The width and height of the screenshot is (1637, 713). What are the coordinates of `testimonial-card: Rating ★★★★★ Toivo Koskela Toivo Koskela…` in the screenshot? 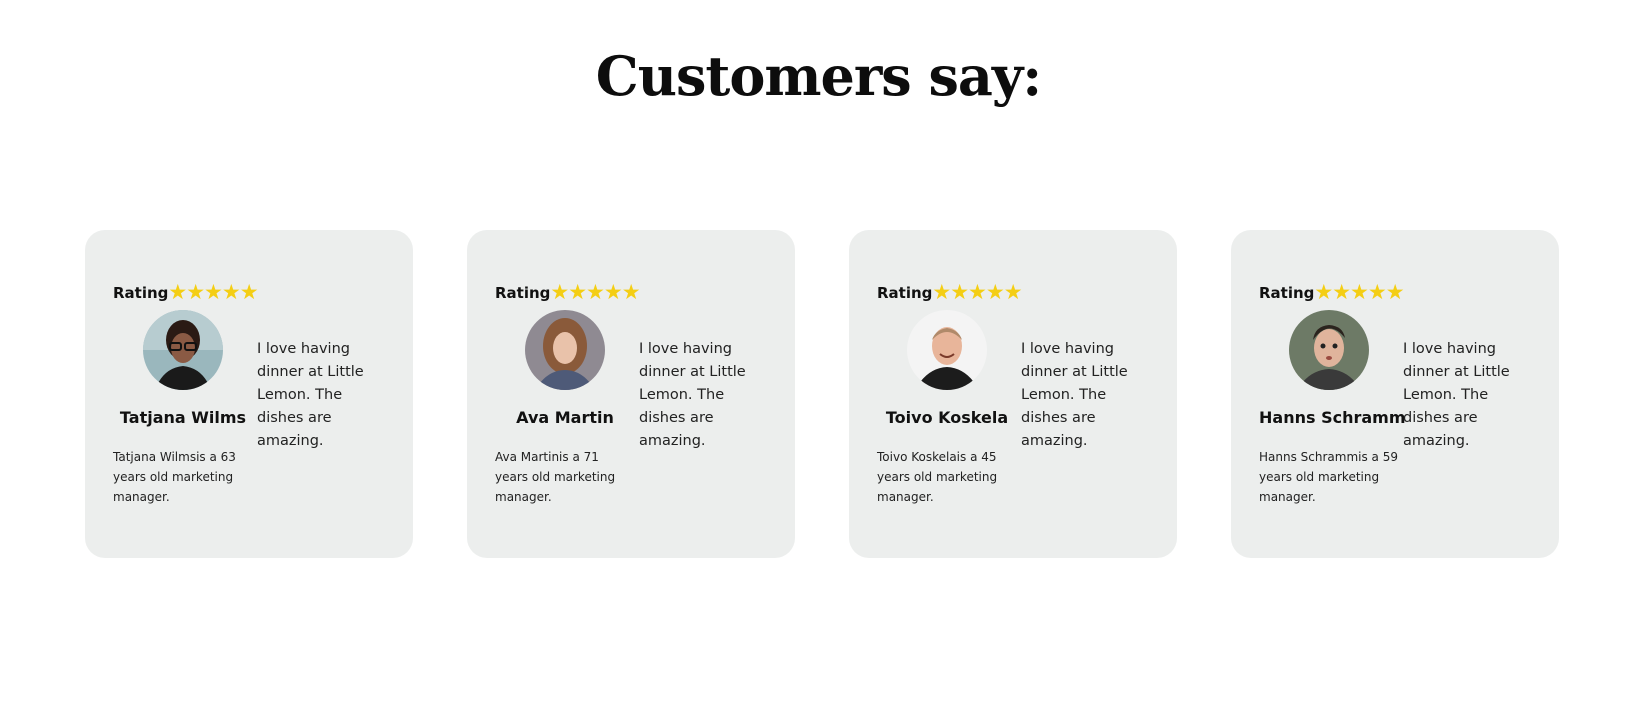 It's located at (1013, 394).